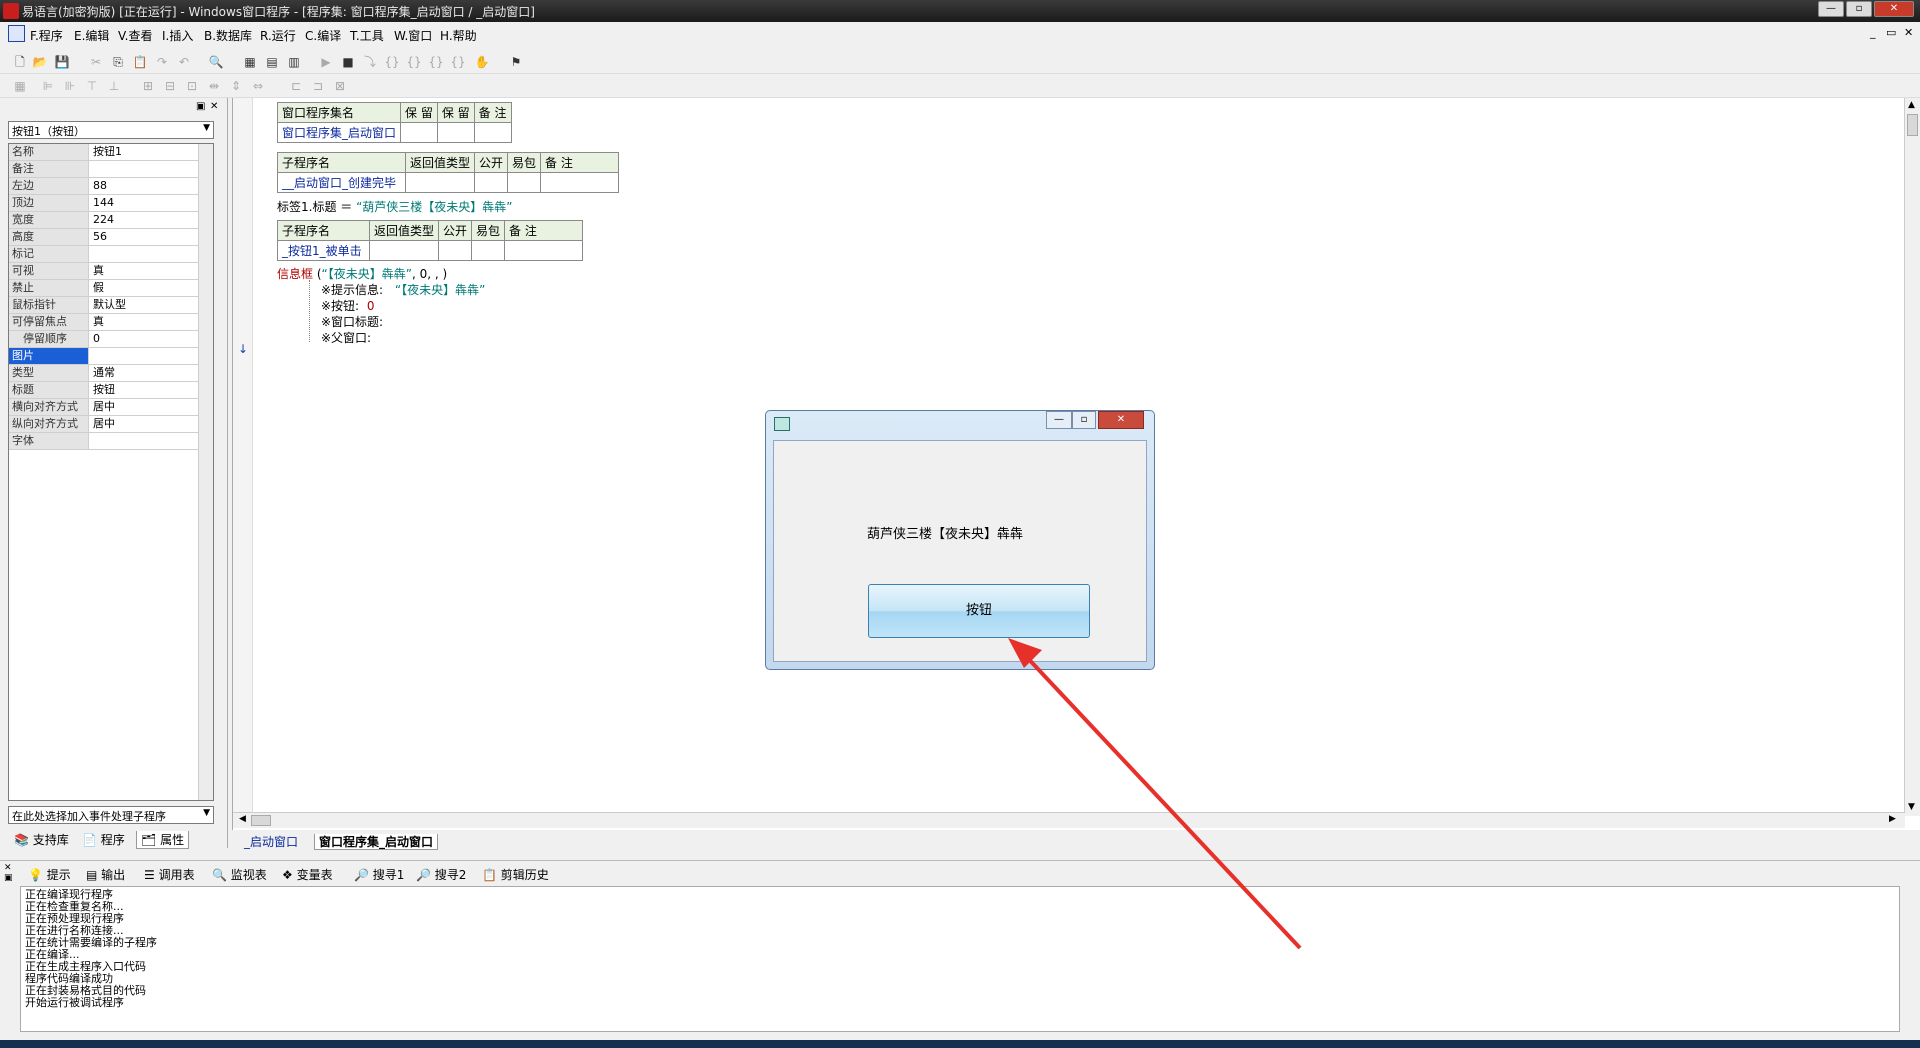  I want to click on property-row-selected: 图片, so click(111, 356).